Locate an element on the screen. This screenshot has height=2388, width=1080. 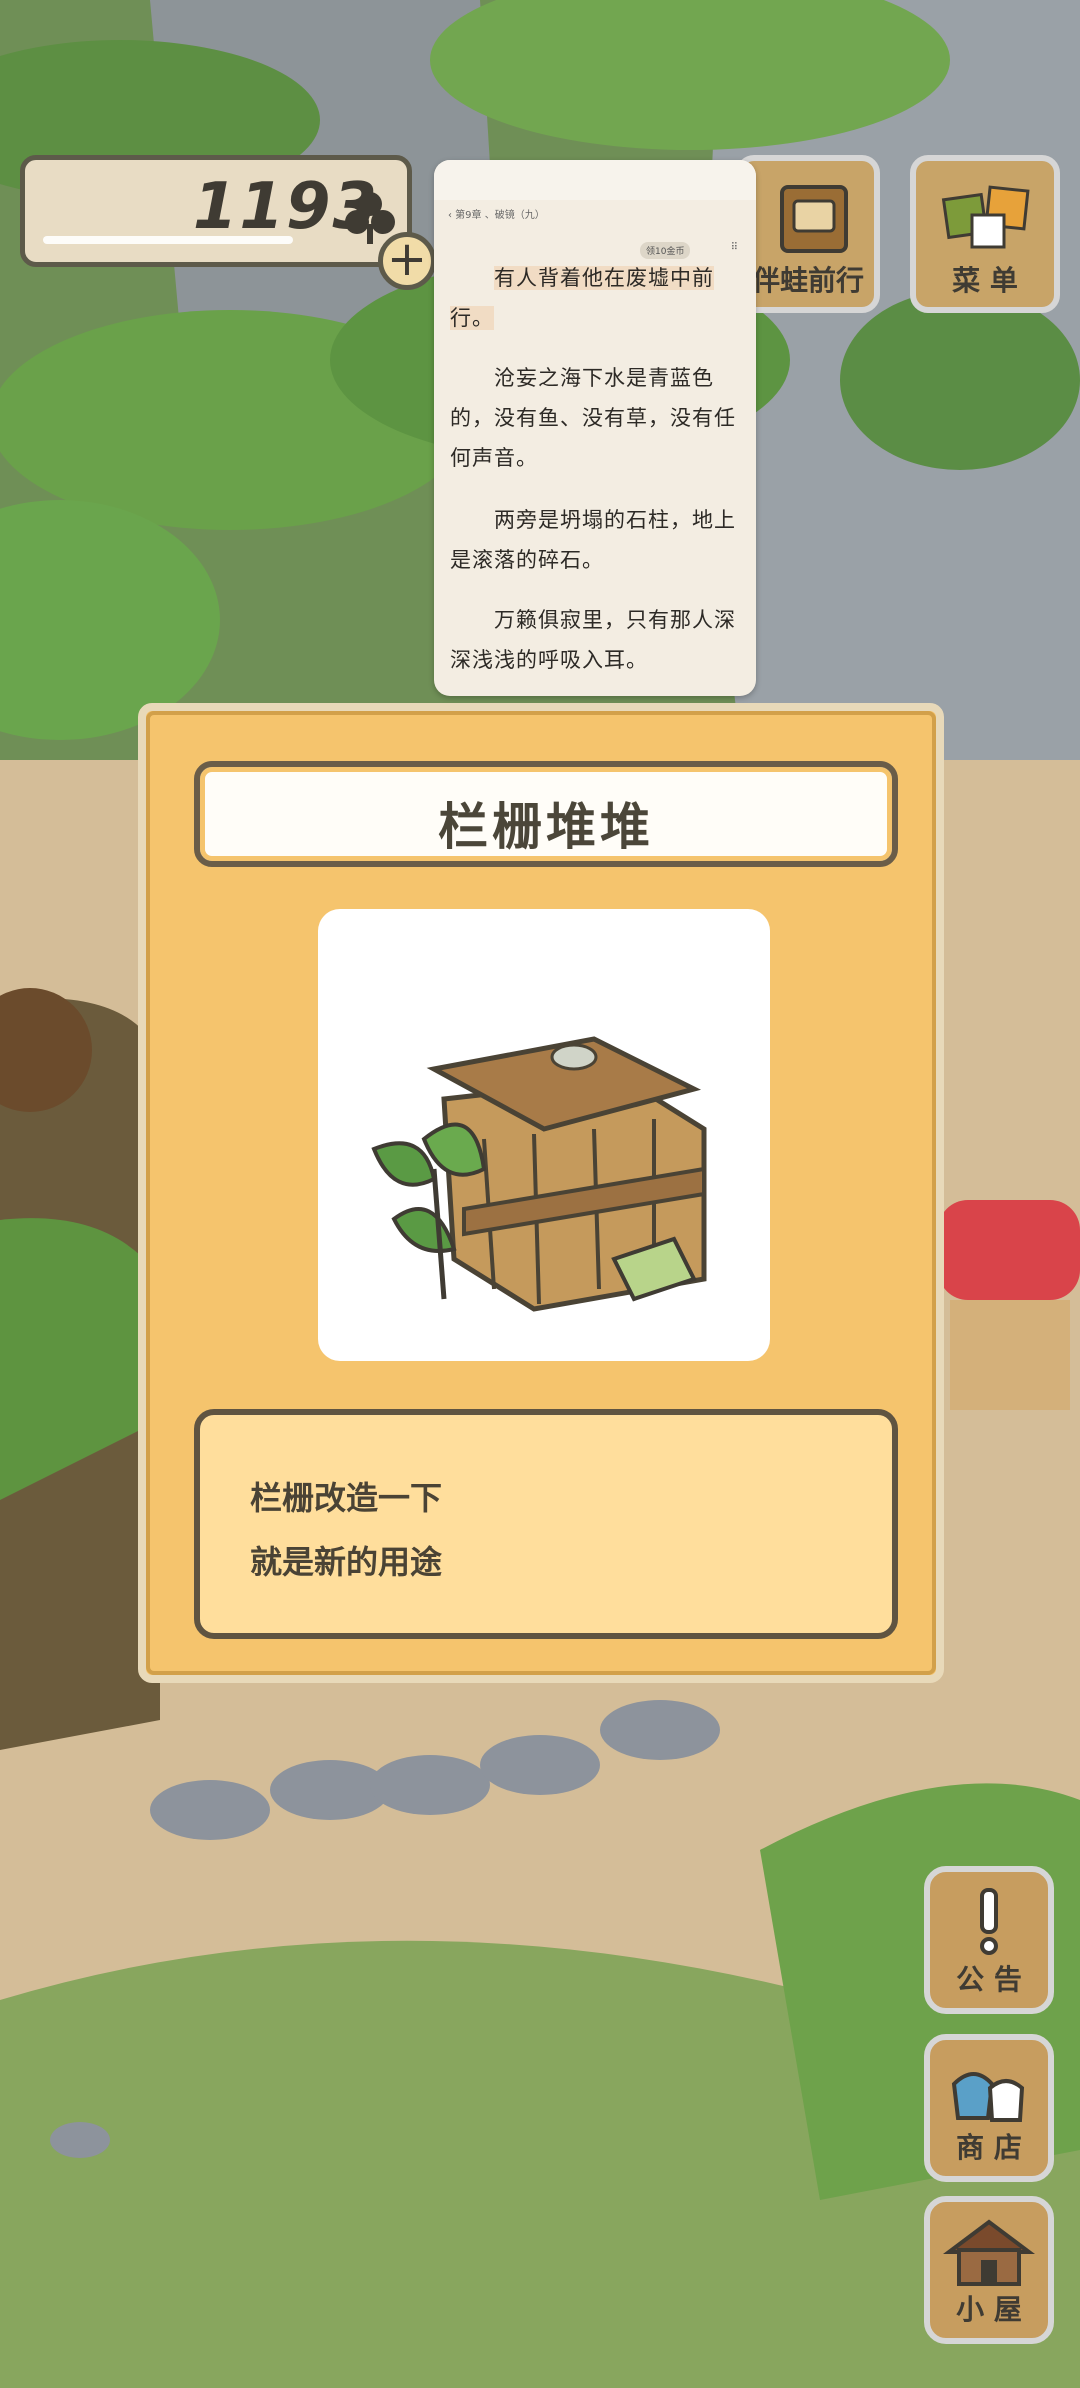
shop-label: 商 店 is located at coordinates (989, 2147).